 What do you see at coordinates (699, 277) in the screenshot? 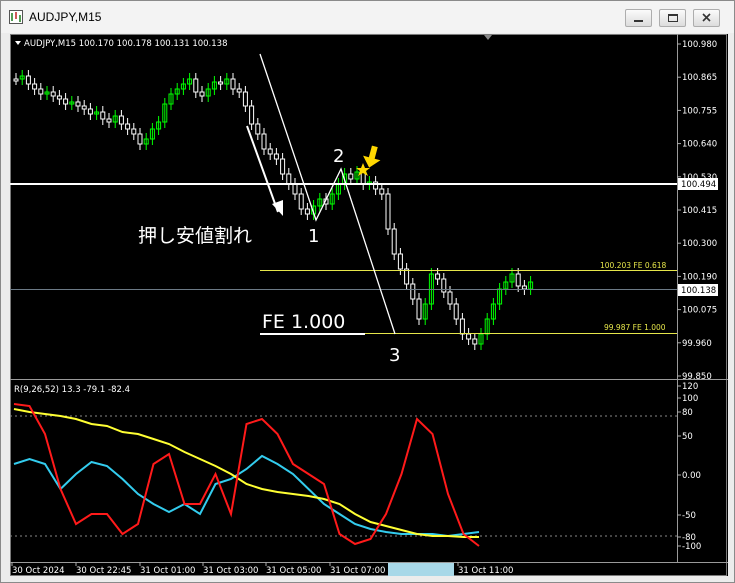
I see `price-axis-label: 100.190` at bounding box center [699, 277].